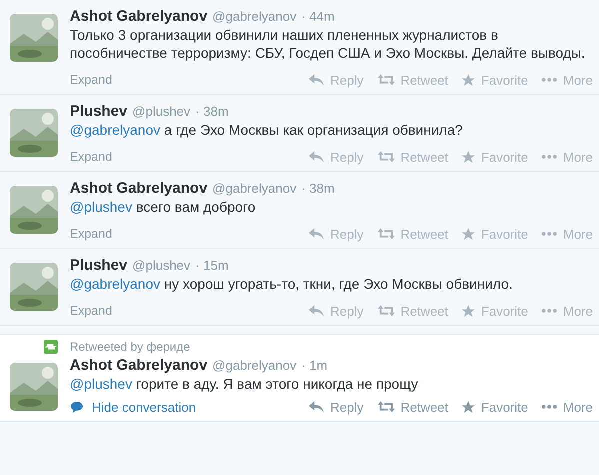 The width and height of the screenshot is (599, 475). Describe the element at coordinates (77, 407) in the screenshot. I see `speech-bubble-icon` at that location.